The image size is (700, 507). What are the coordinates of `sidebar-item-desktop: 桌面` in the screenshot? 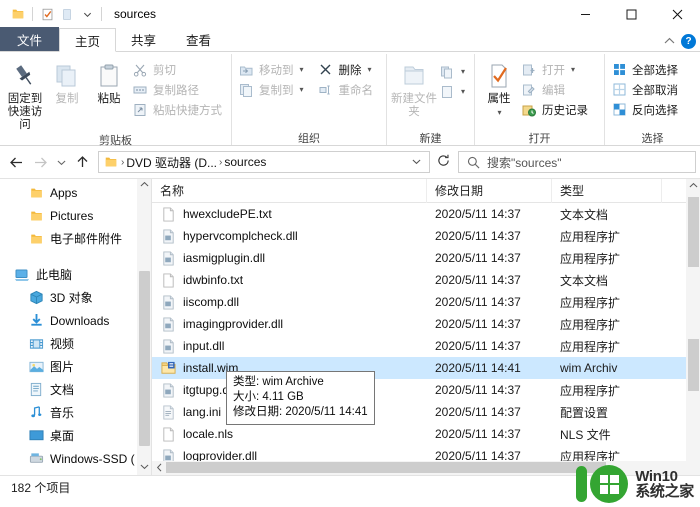 It's located at (75, 435).